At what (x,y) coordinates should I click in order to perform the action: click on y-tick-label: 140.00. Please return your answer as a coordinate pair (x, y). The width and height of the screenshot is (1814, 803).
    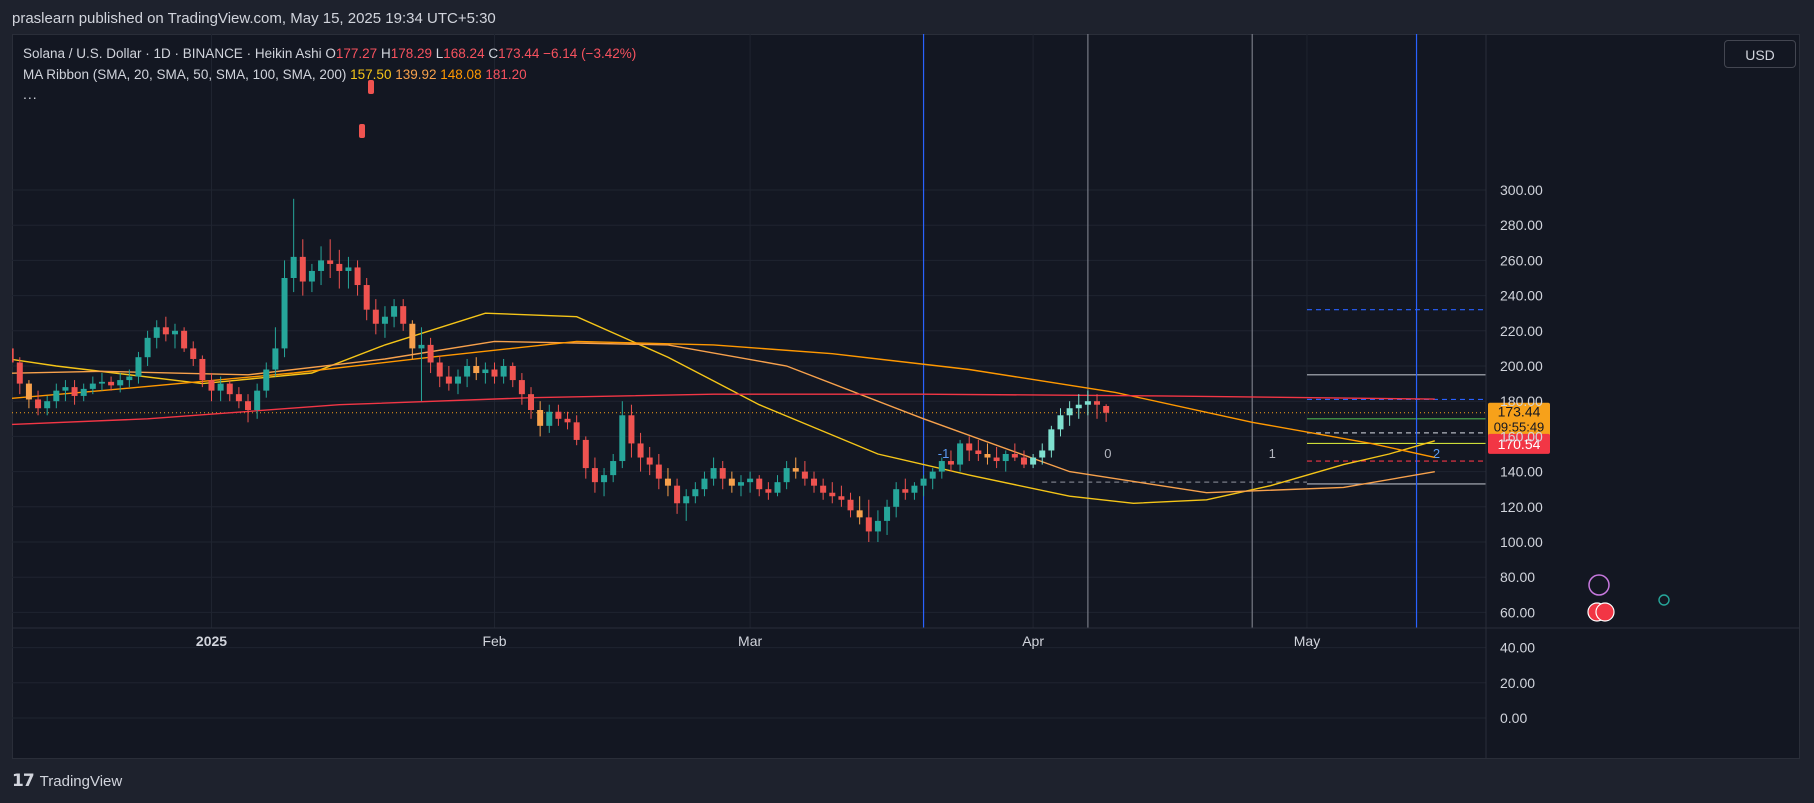
    Looking at the image, I should click on (1521, 472).